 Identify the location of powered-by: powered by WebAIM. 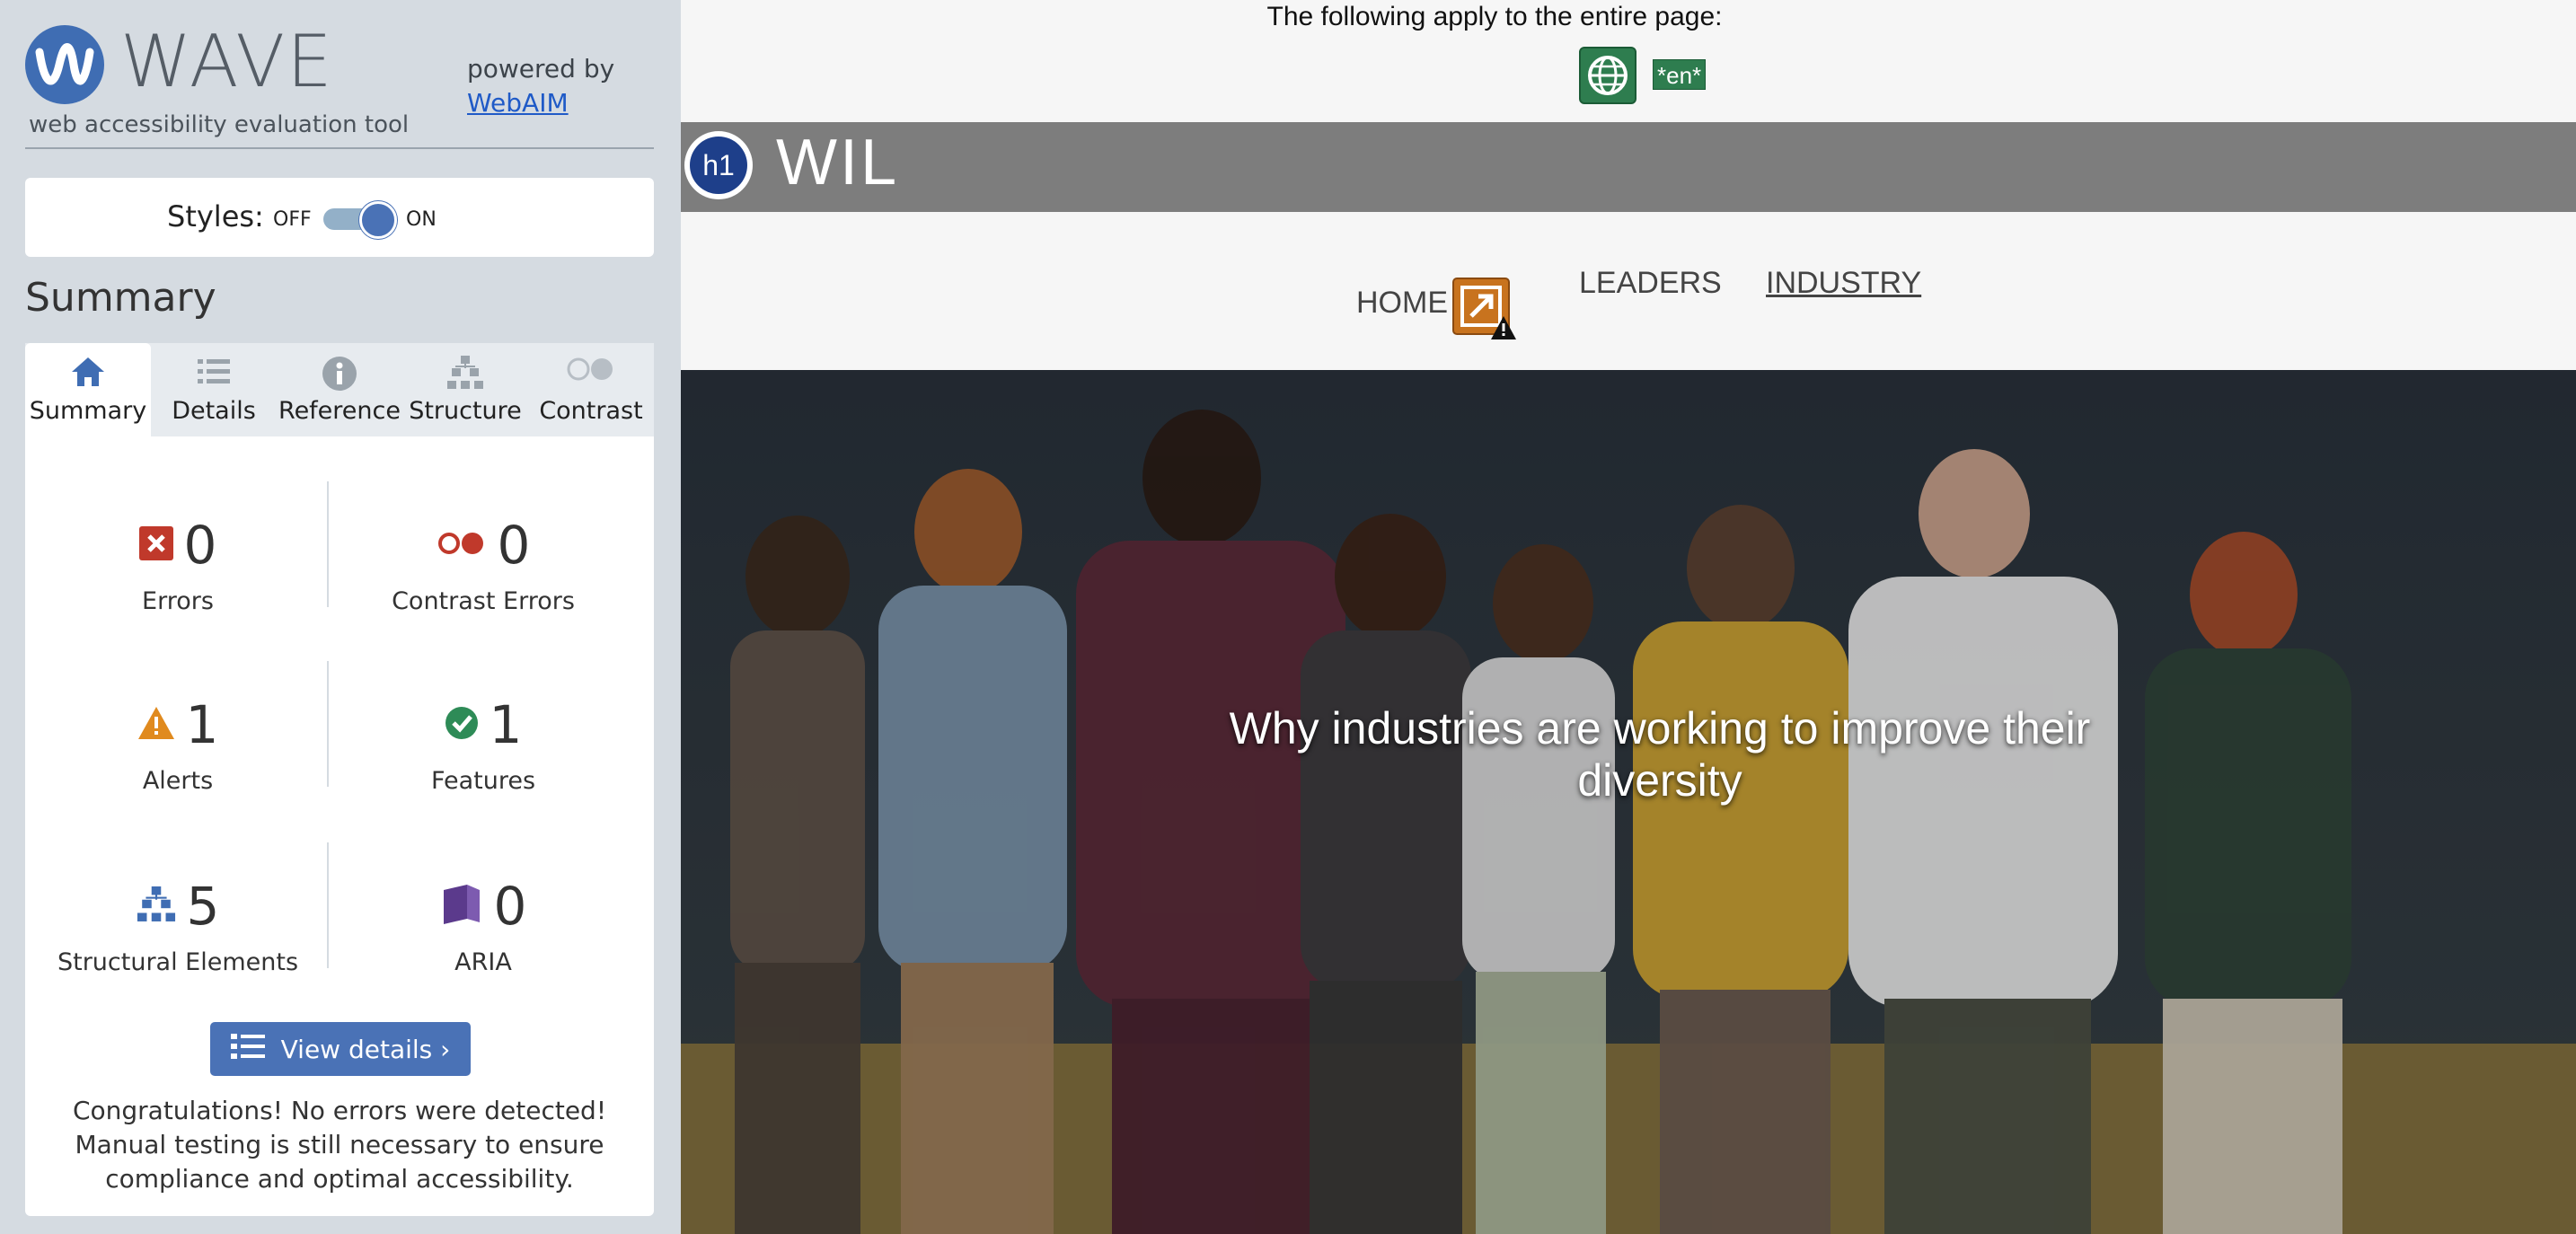
(540, 86).